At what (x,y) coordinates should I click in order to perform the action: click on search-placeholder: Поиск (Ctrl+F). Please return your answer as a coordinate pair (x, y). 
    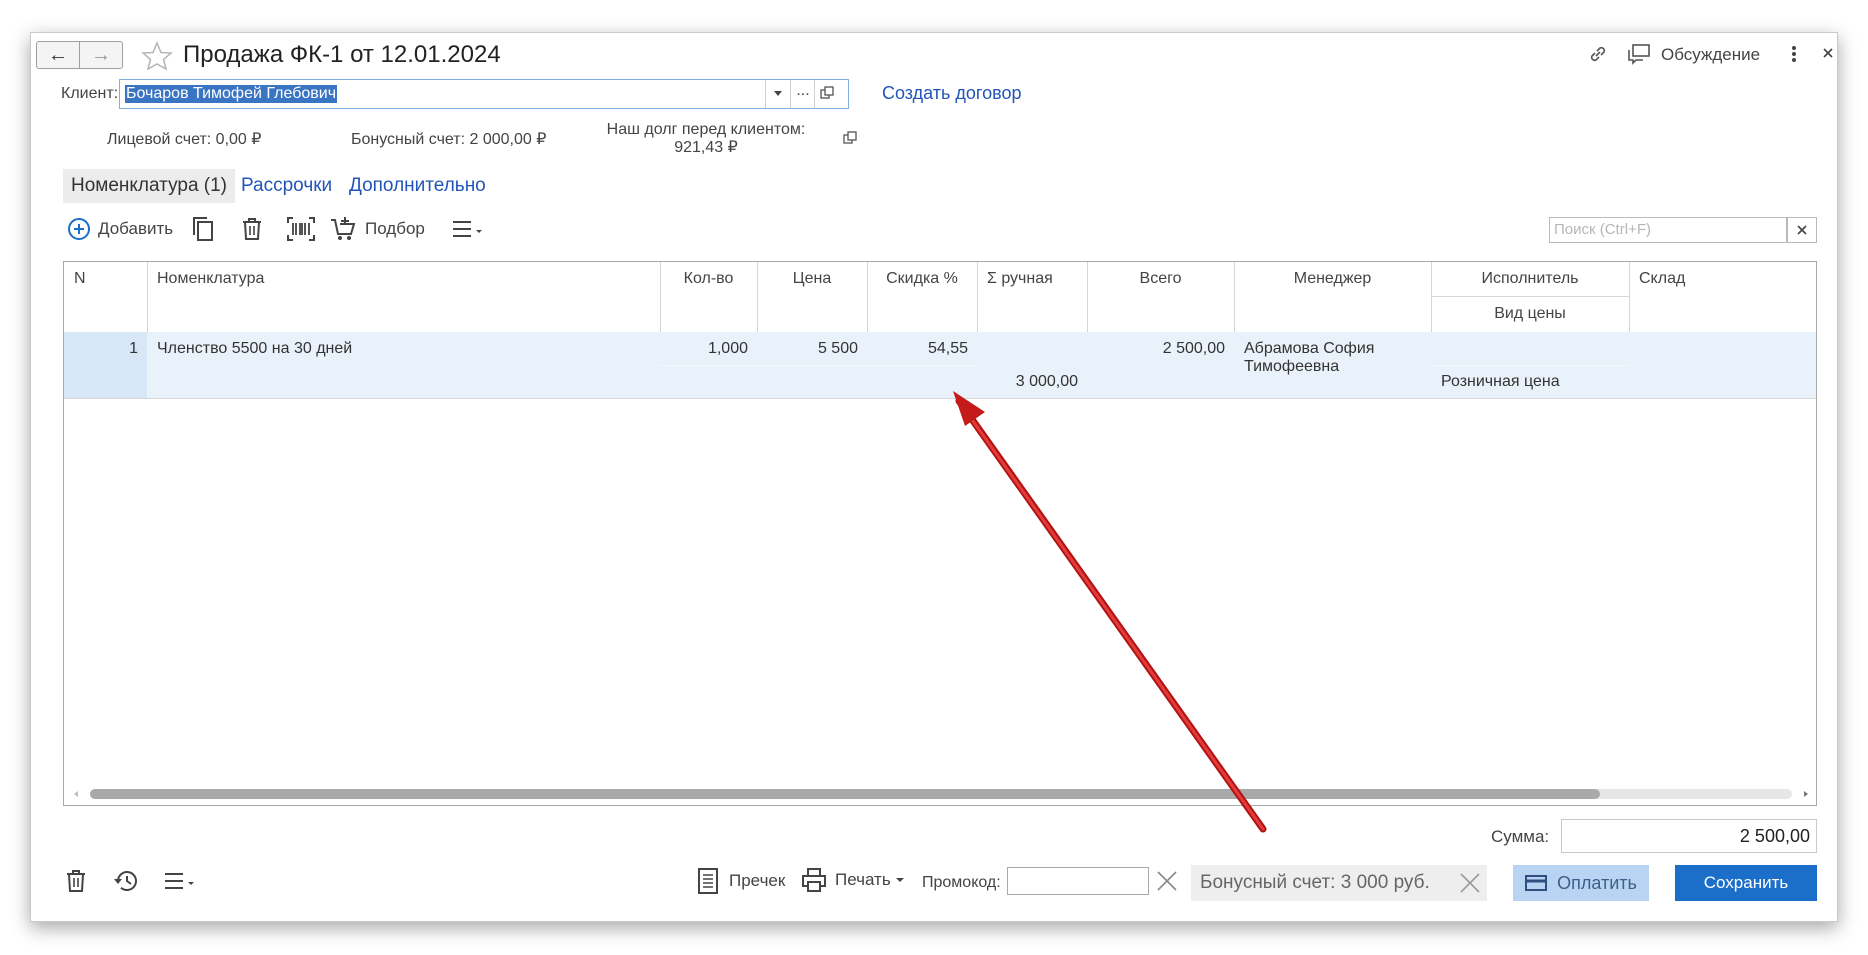
    Looking at the image, I should click on (1602, 229).